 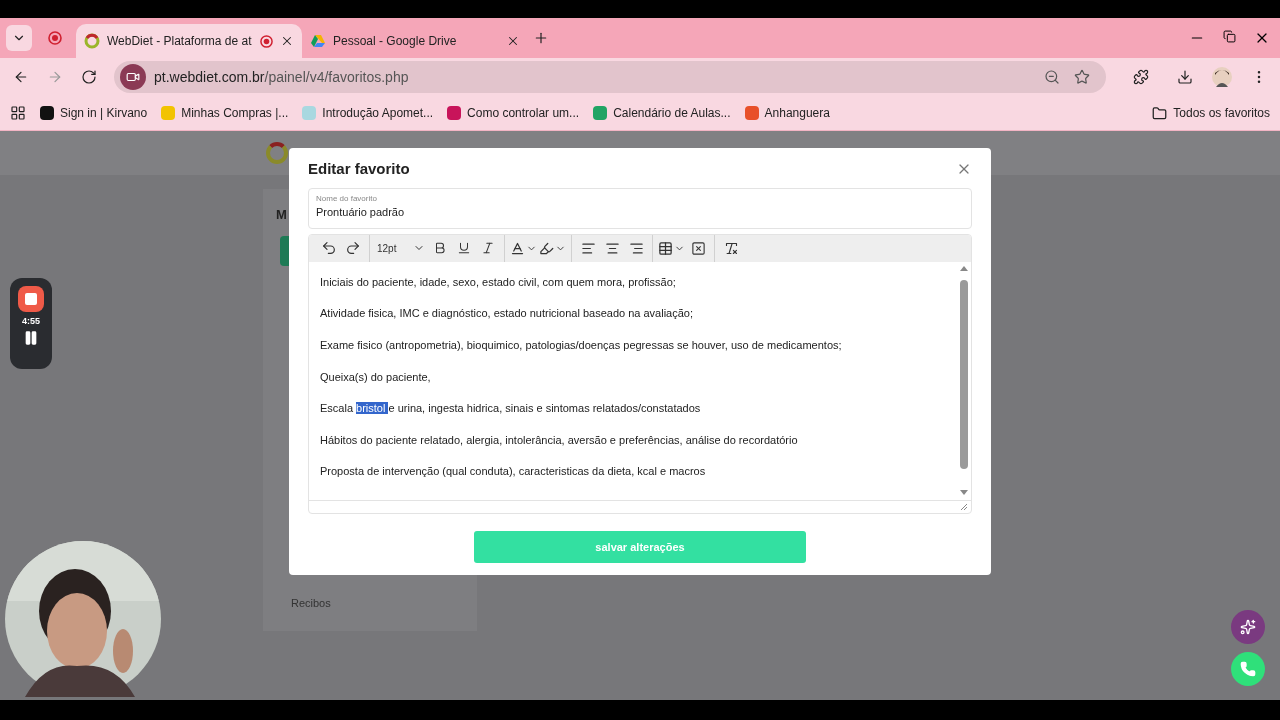 What do you see at coordinates (1185, 77) in the screenshot?
I see `download-icon` at bounding box center [1185, 77].